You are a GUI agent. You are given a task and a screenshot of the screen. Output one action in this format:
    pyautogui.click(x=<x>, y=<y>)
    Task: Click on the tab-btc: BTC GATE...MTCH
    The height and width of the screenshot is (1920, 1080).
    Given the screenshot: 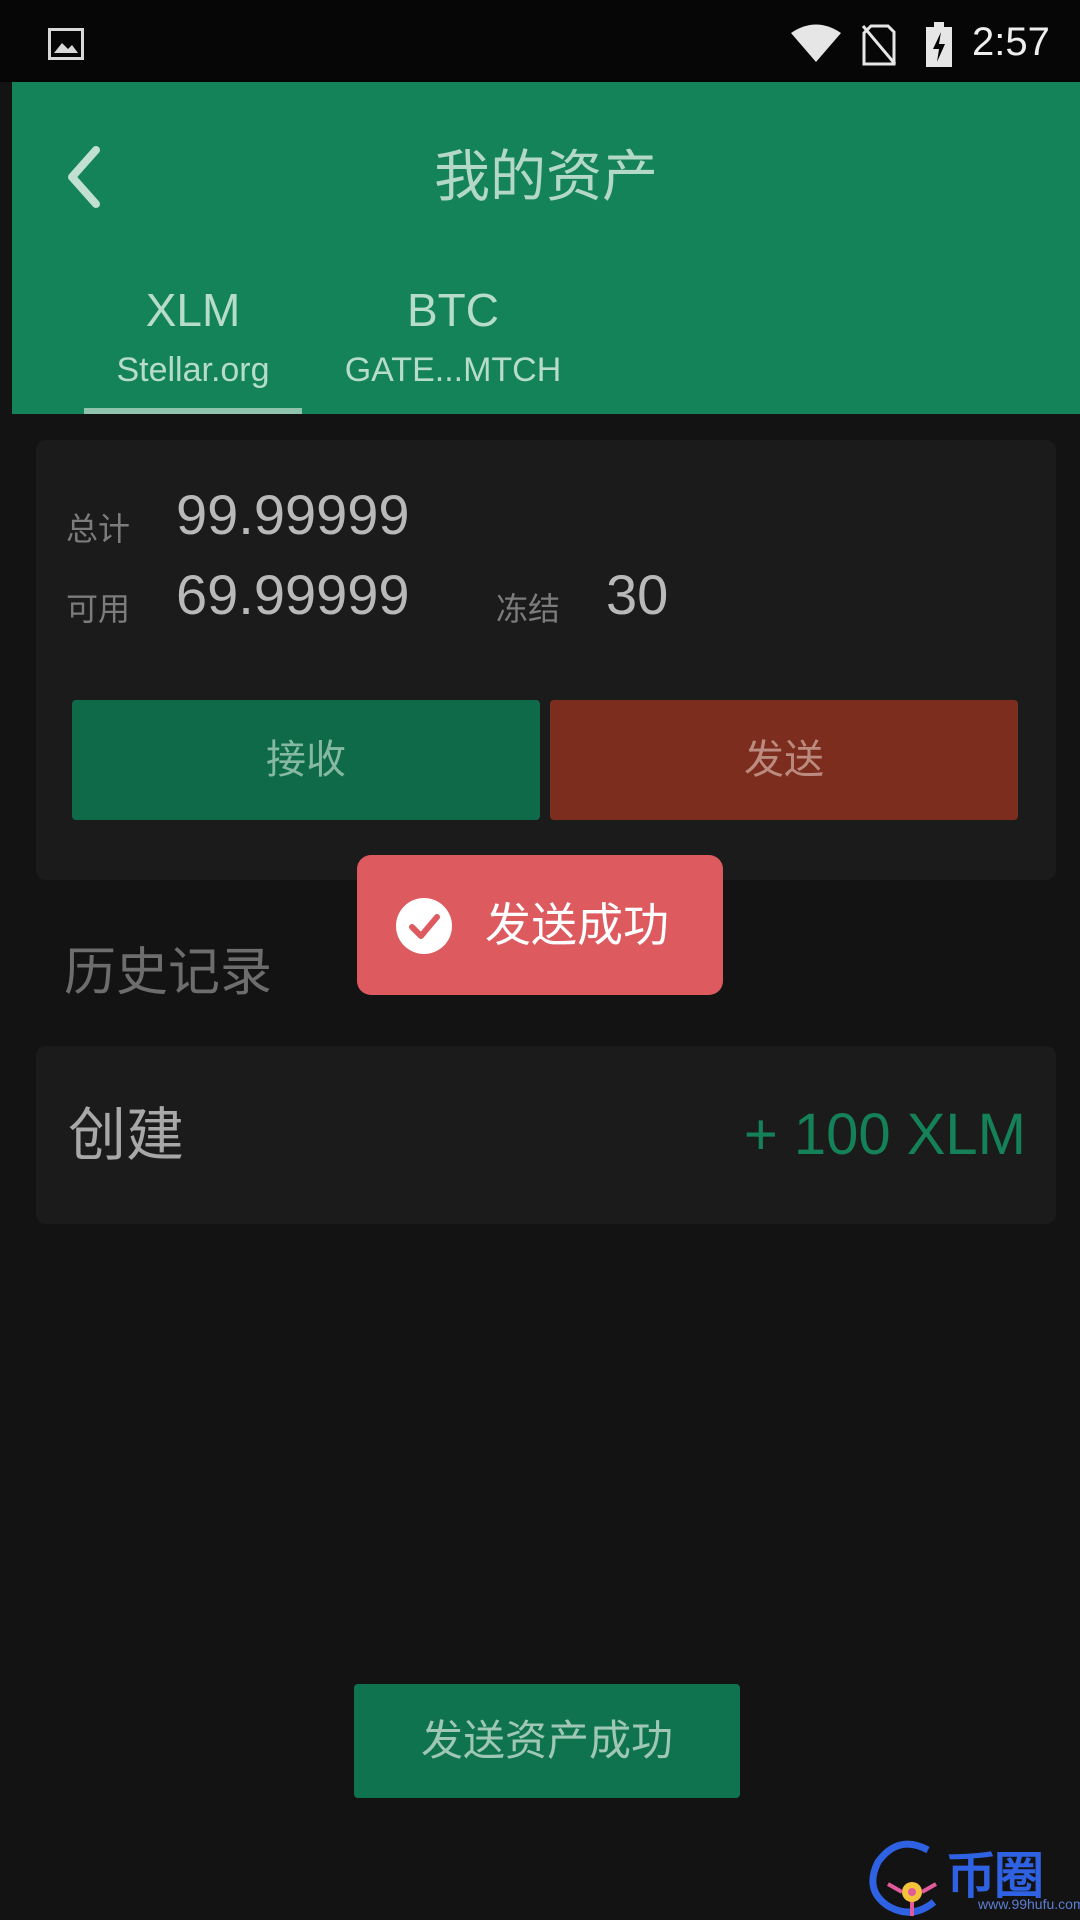 What is the action you would take?
    pyautogui.click(x=453, y=348)
    